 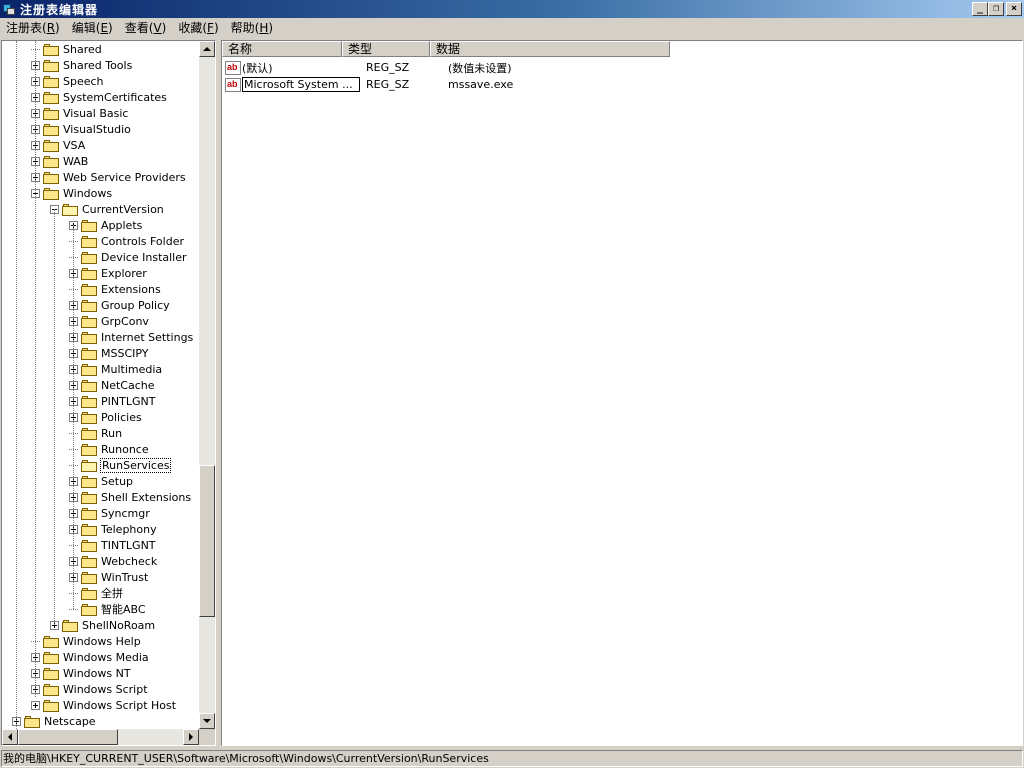 What do you see at coordinates (96, 433) in the screenshot?
I see `tree-node: Run` at bounding box center [96, 433].